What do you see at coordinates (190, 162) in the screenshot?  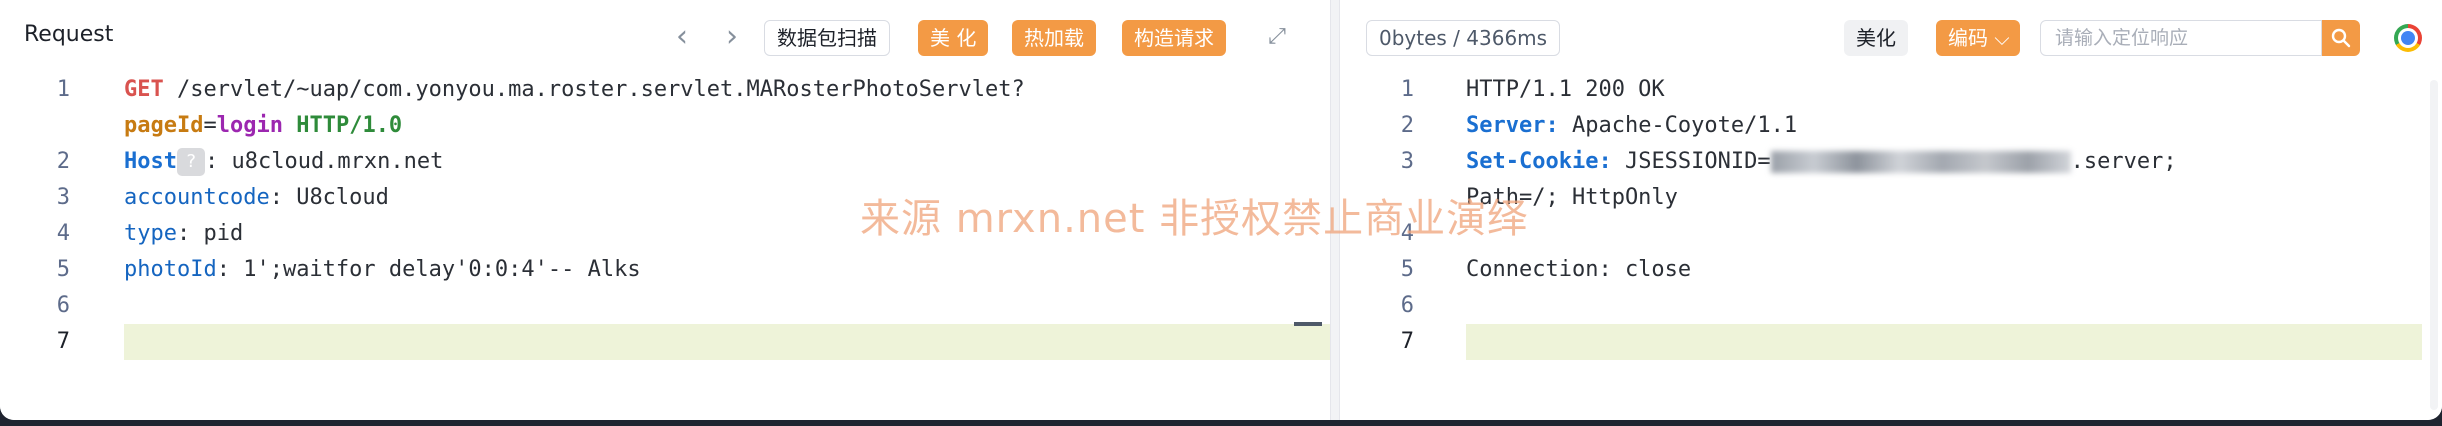 I see `help-badge-icon: ?` at bounding box center [190, 162].